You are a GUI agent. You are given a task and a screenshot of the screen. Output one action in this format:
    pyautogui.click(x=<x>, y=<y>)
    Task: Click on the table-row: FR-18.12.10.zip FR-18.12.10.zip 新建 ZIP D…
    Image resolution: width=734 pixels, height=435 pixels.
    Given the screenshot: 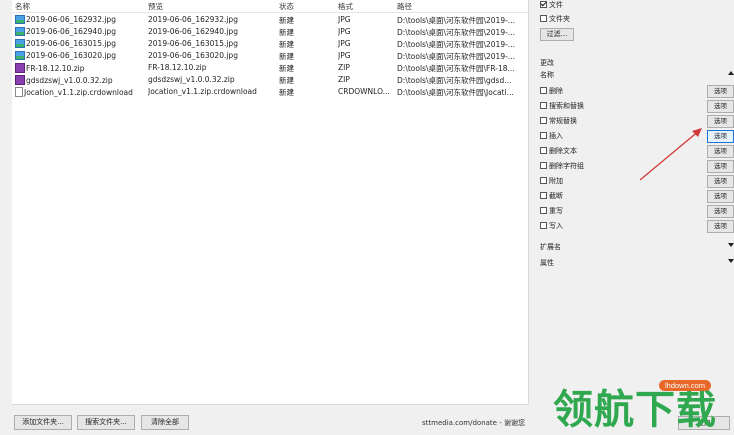 What is the action you would take?
    pyautogui.click(x=270, y=67)
    